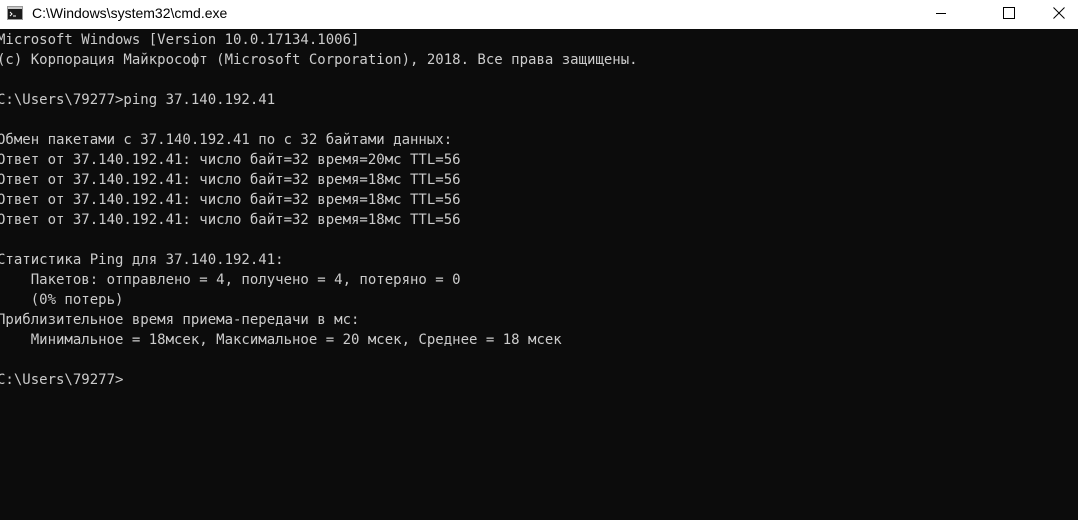  Describe the element at coordinates (138, 100) in the screenshot. I see `console-line: C:\Users\79277>ping 37.140.192.41` at that location.